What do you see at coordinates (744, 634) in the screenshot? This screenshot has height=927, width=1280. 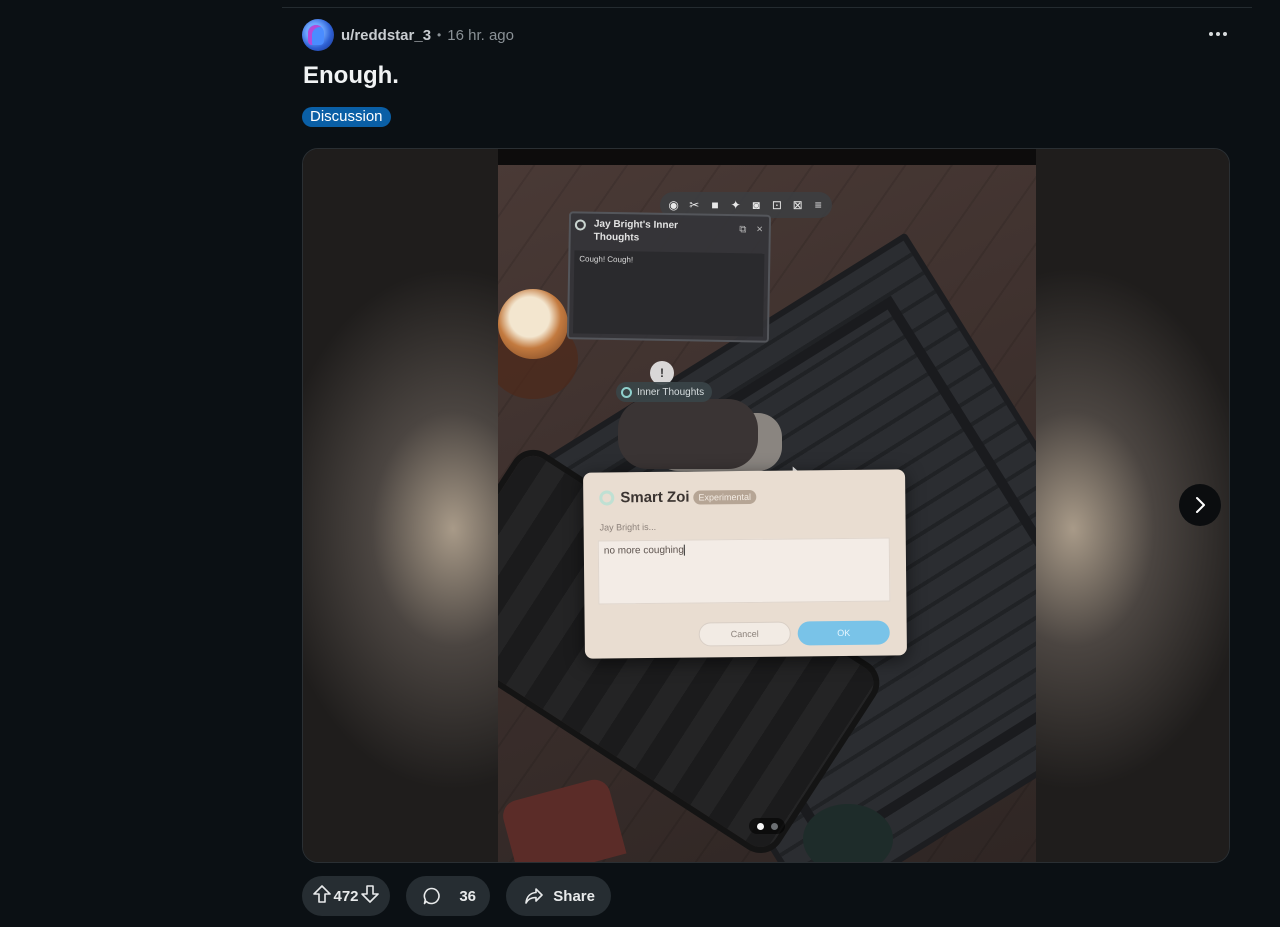 I see `dialog-cancel-button: Cancel` at bounding box center [744, 634].